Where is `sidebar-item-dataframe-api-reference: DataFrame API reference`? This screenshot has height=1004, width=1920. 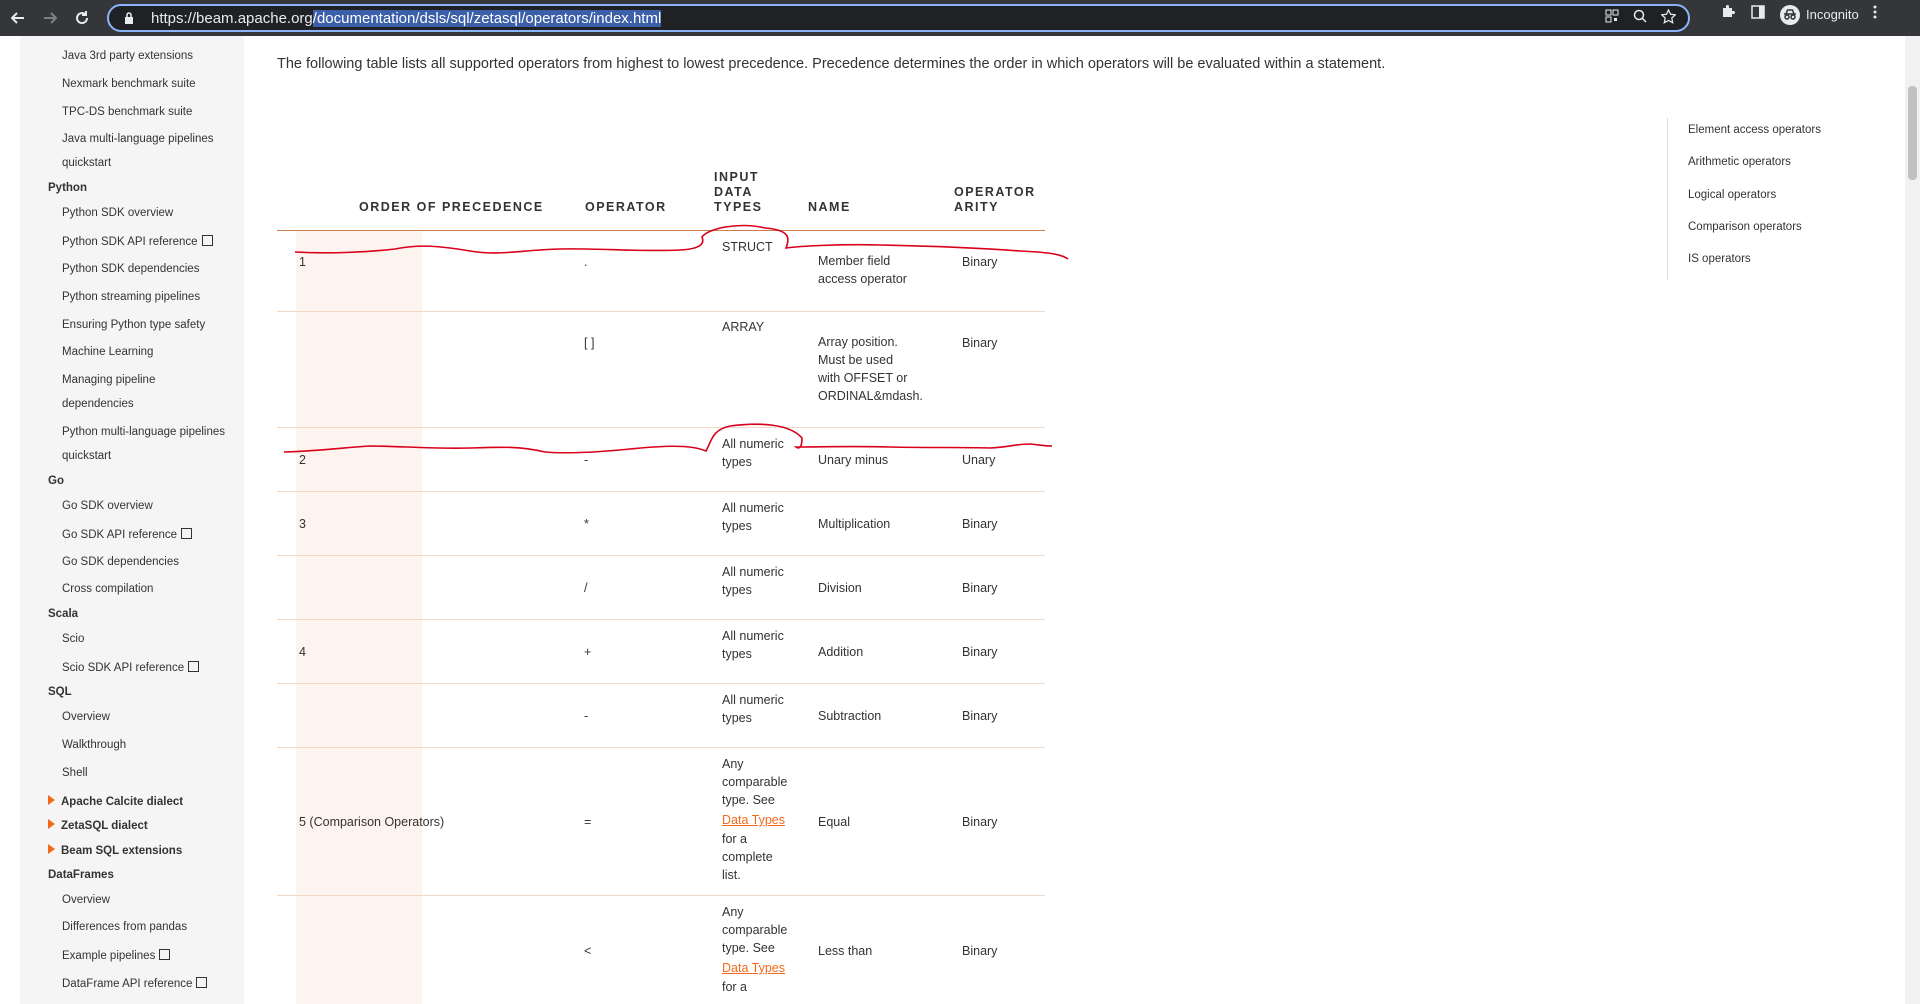 sidebar-item-dataframe-api-reference: DataFrame API reference is located at coordinates (135, 983).